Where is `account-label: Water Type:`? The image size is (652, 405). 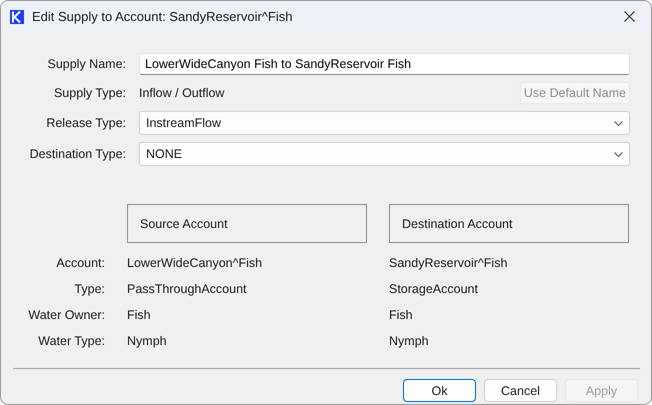
account-label: Water Type: is located at coordinates (71, 341).